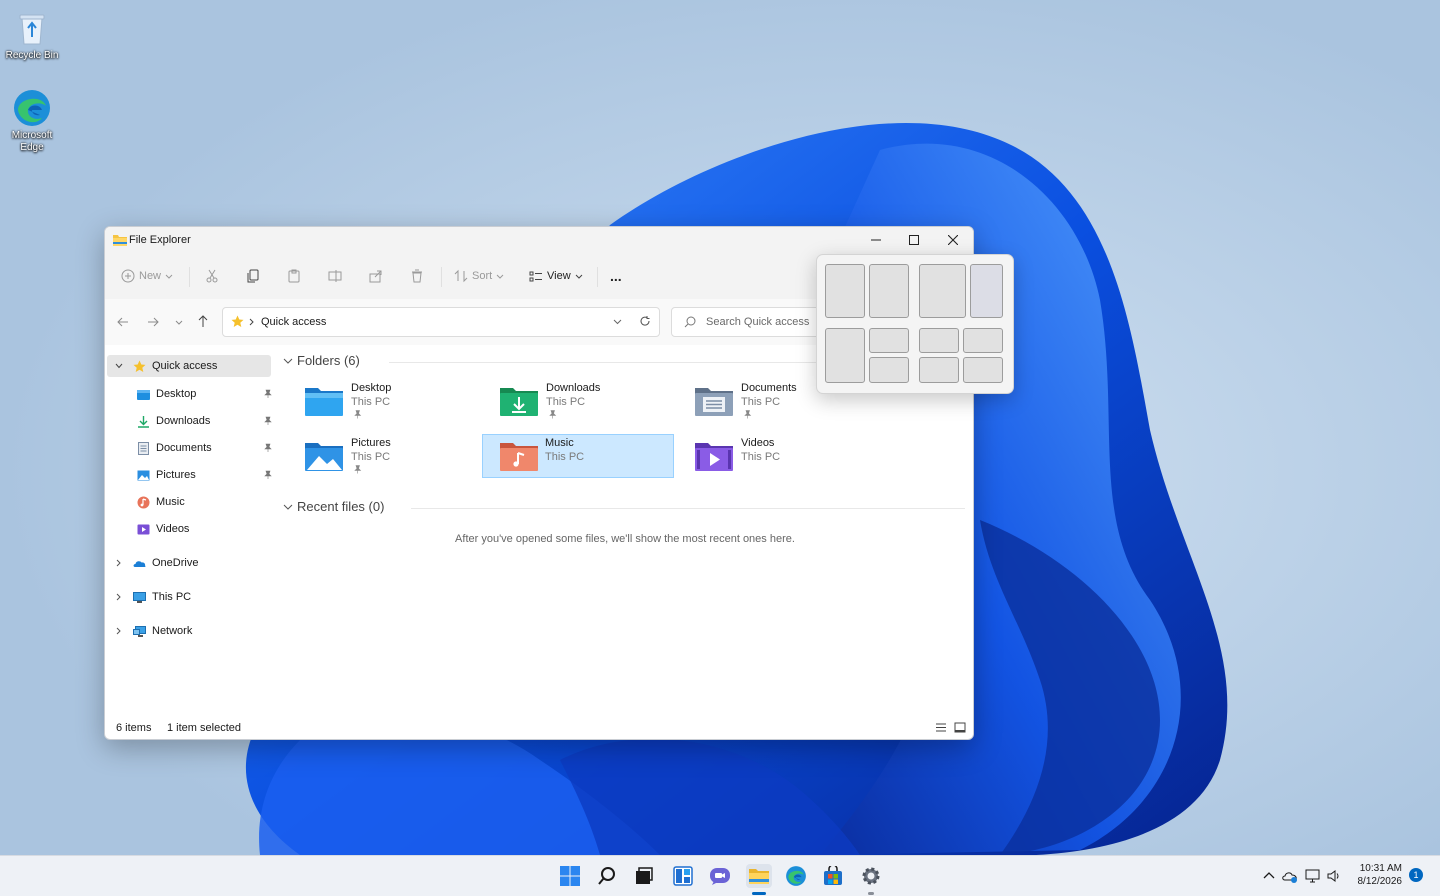 This screenshot has height=896, width=1440. What do you see at coordinates (941, 727) in the screenshot?
I see `details-view-icon` at bounding box center [941, 727].